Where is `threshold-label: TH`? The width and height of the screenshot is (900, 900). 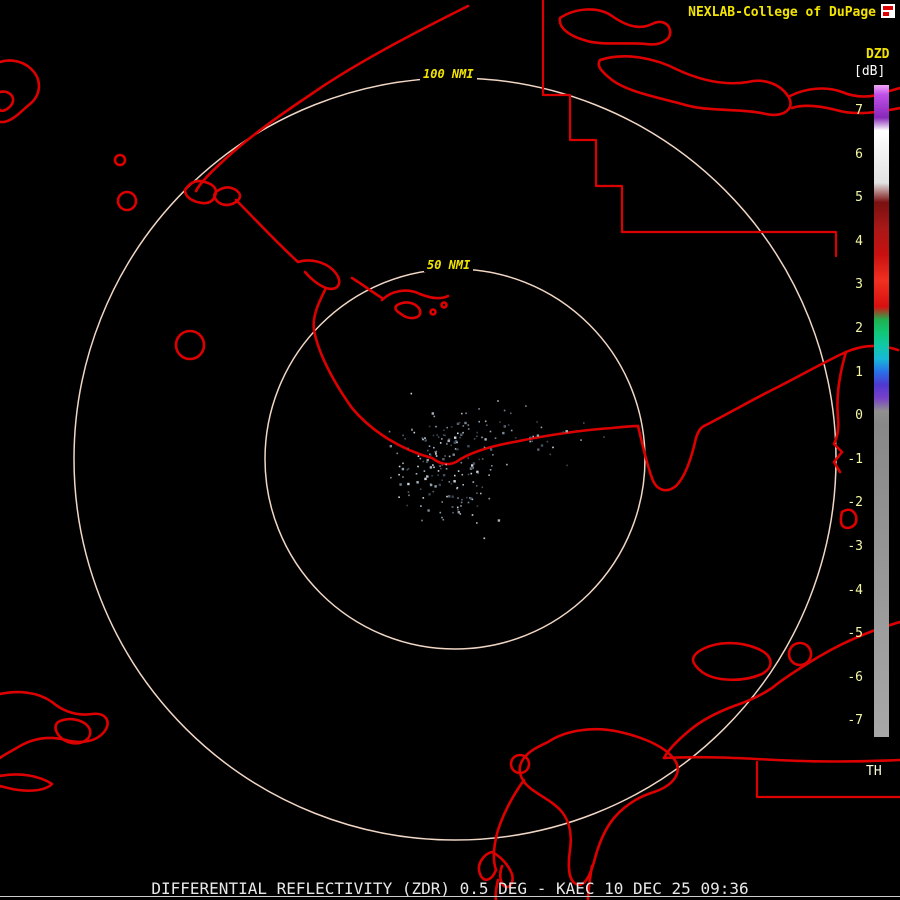 threshold-label: TH is located at coordinates (874, 771).